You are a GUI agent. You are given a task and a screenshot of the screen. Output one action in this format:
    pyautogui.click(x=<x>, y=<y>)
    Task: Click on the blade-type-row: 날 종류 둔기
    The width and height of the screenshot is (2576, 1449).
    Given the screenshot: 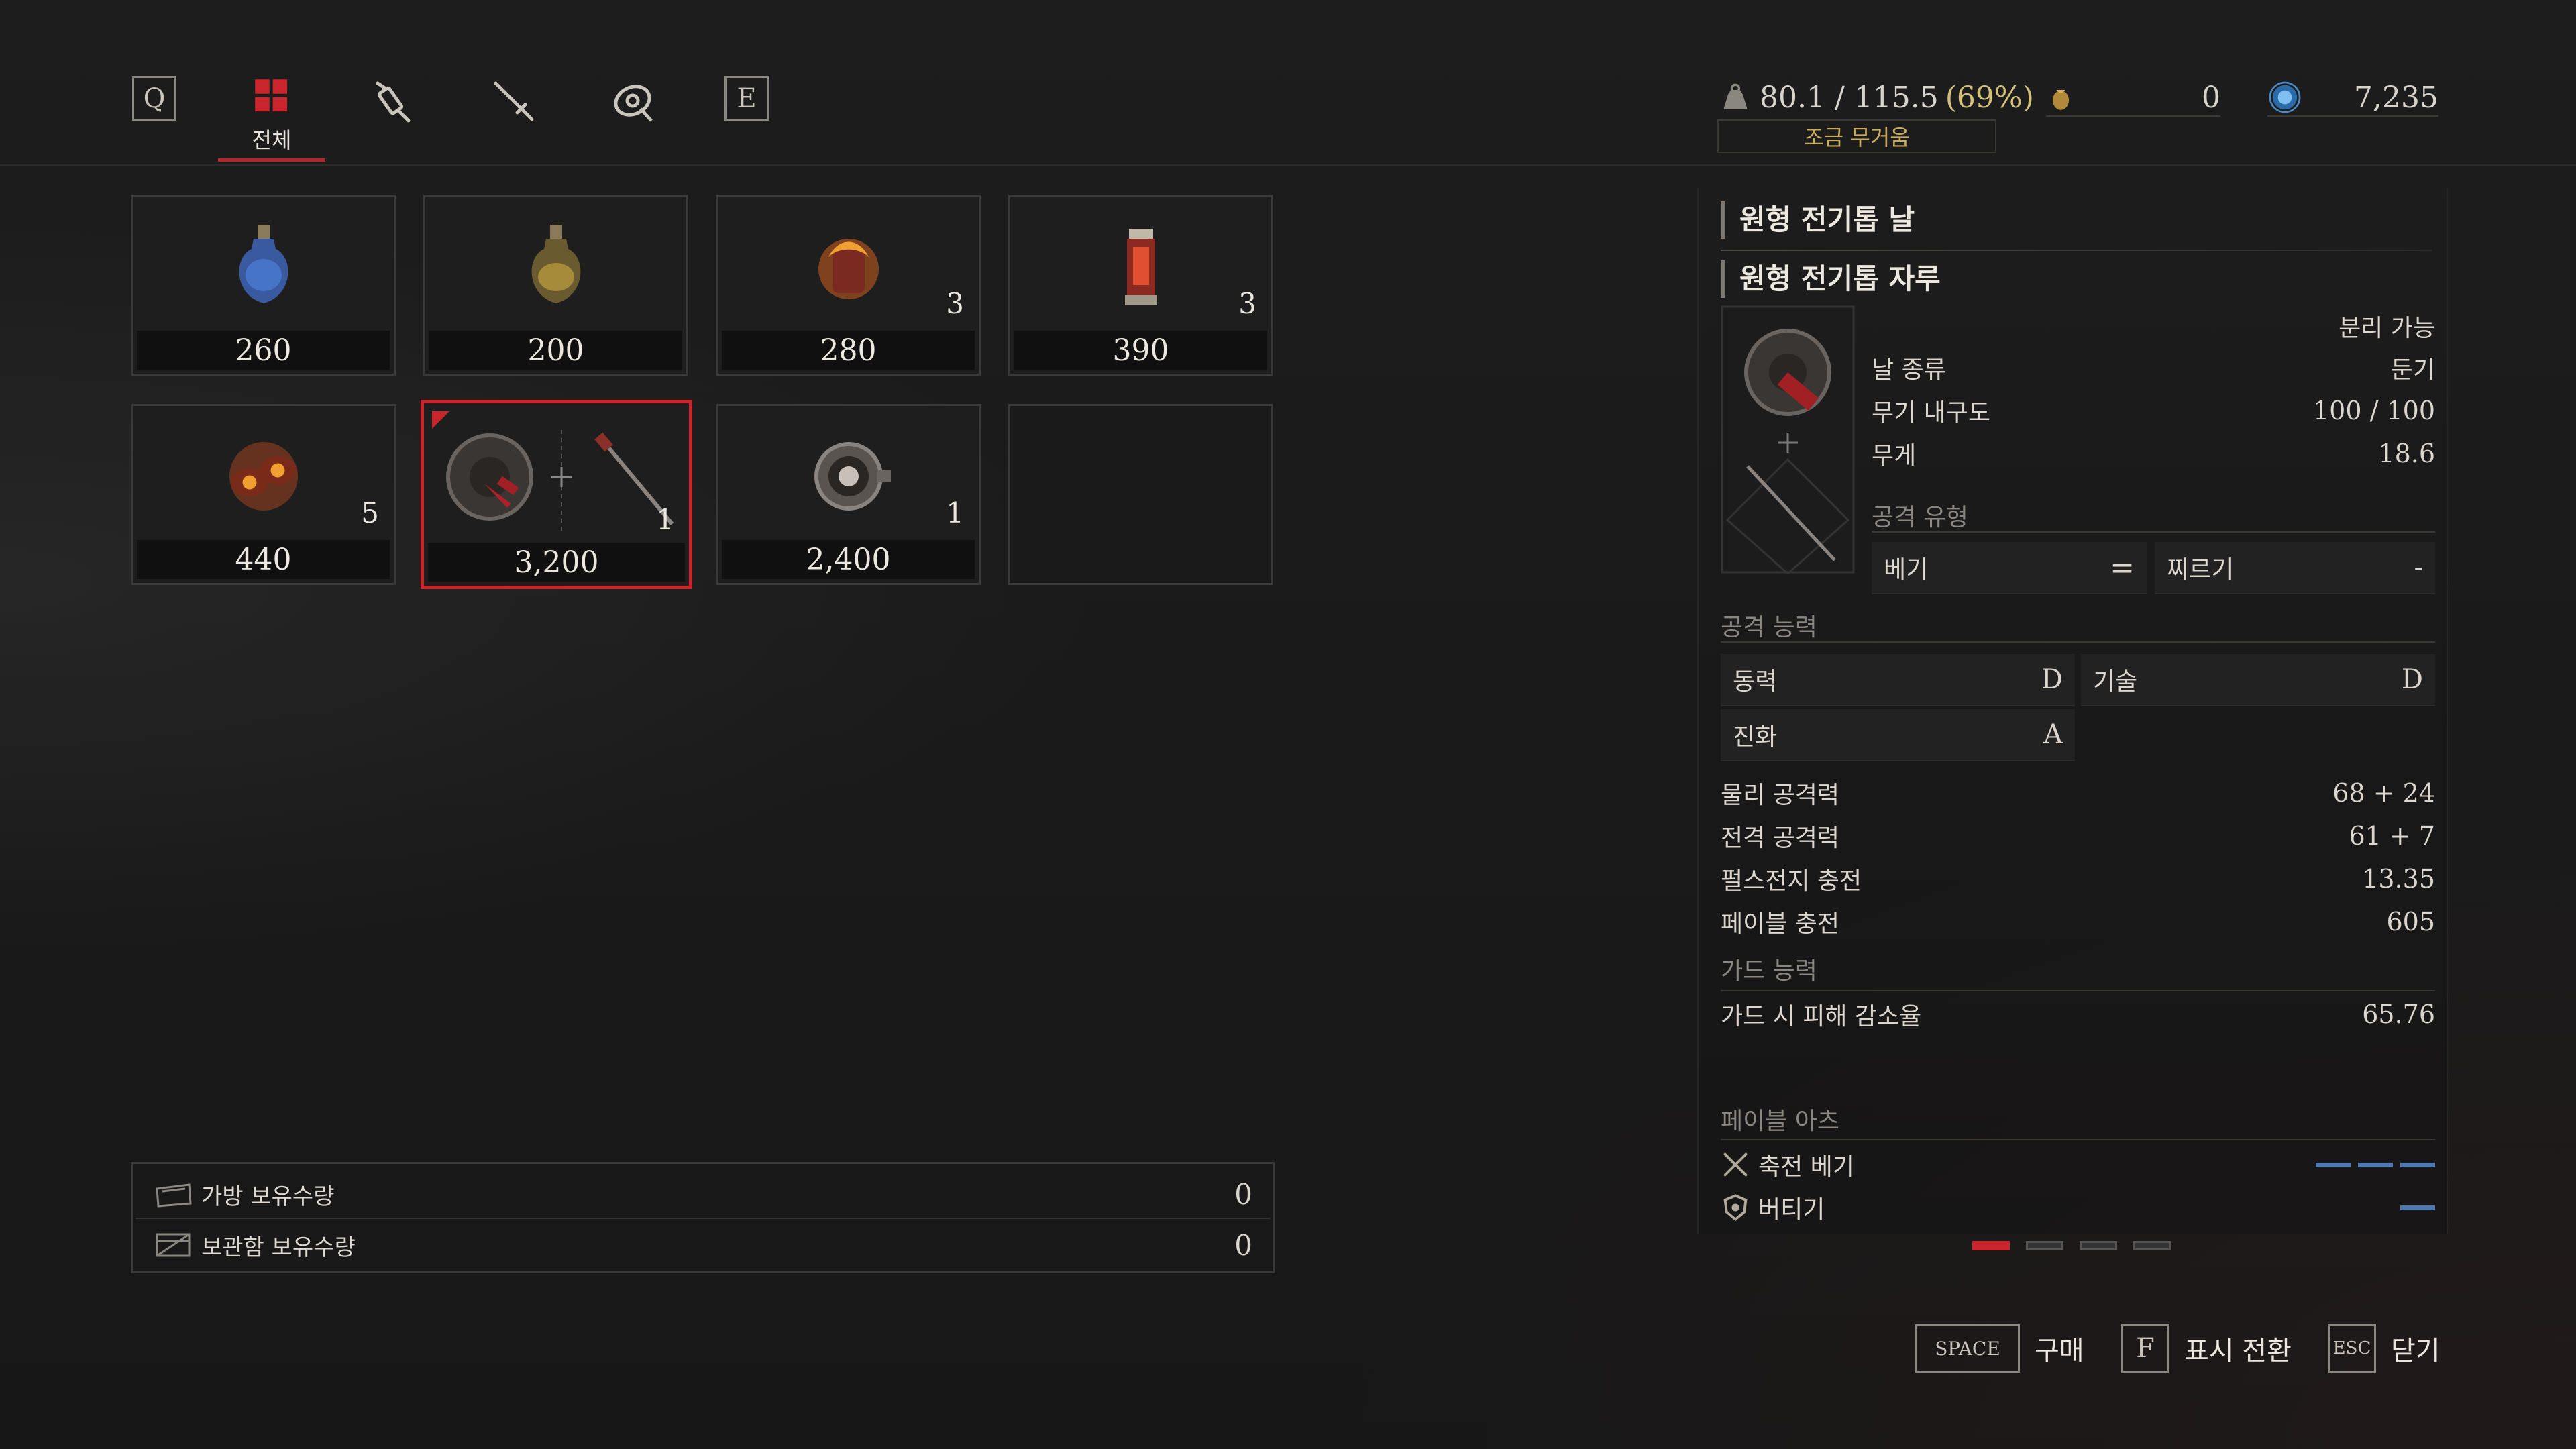 What is the action you would take?
    pyautogui.click(x=2153, y=367)
    